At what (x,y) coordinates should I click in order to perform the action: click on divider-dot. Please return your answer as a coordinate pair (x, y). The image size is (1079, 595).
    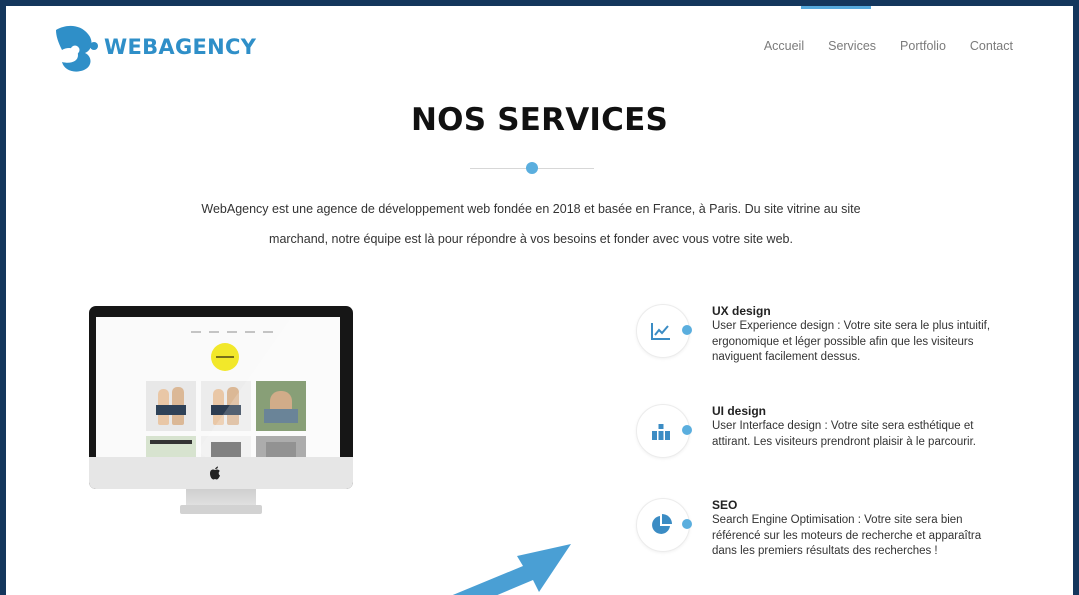
    Looking at the image, I should click on (532, 168).